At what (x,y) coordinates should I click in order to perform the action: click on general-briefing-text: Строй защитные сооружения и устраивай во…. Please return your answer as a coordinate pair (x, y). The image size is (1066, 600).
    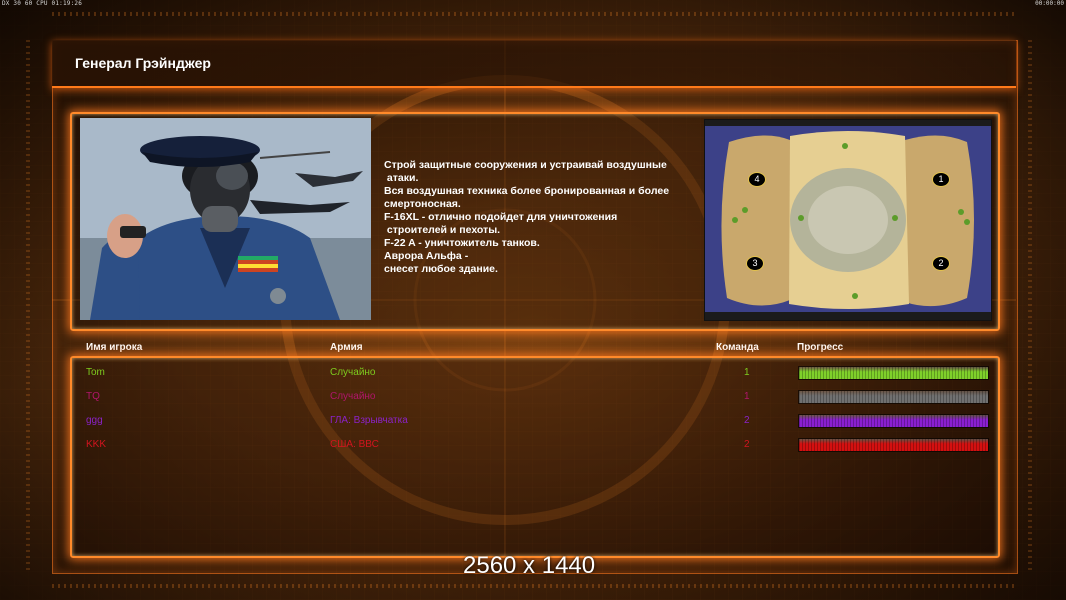
    Looking at the image, I should click on (544, 217).